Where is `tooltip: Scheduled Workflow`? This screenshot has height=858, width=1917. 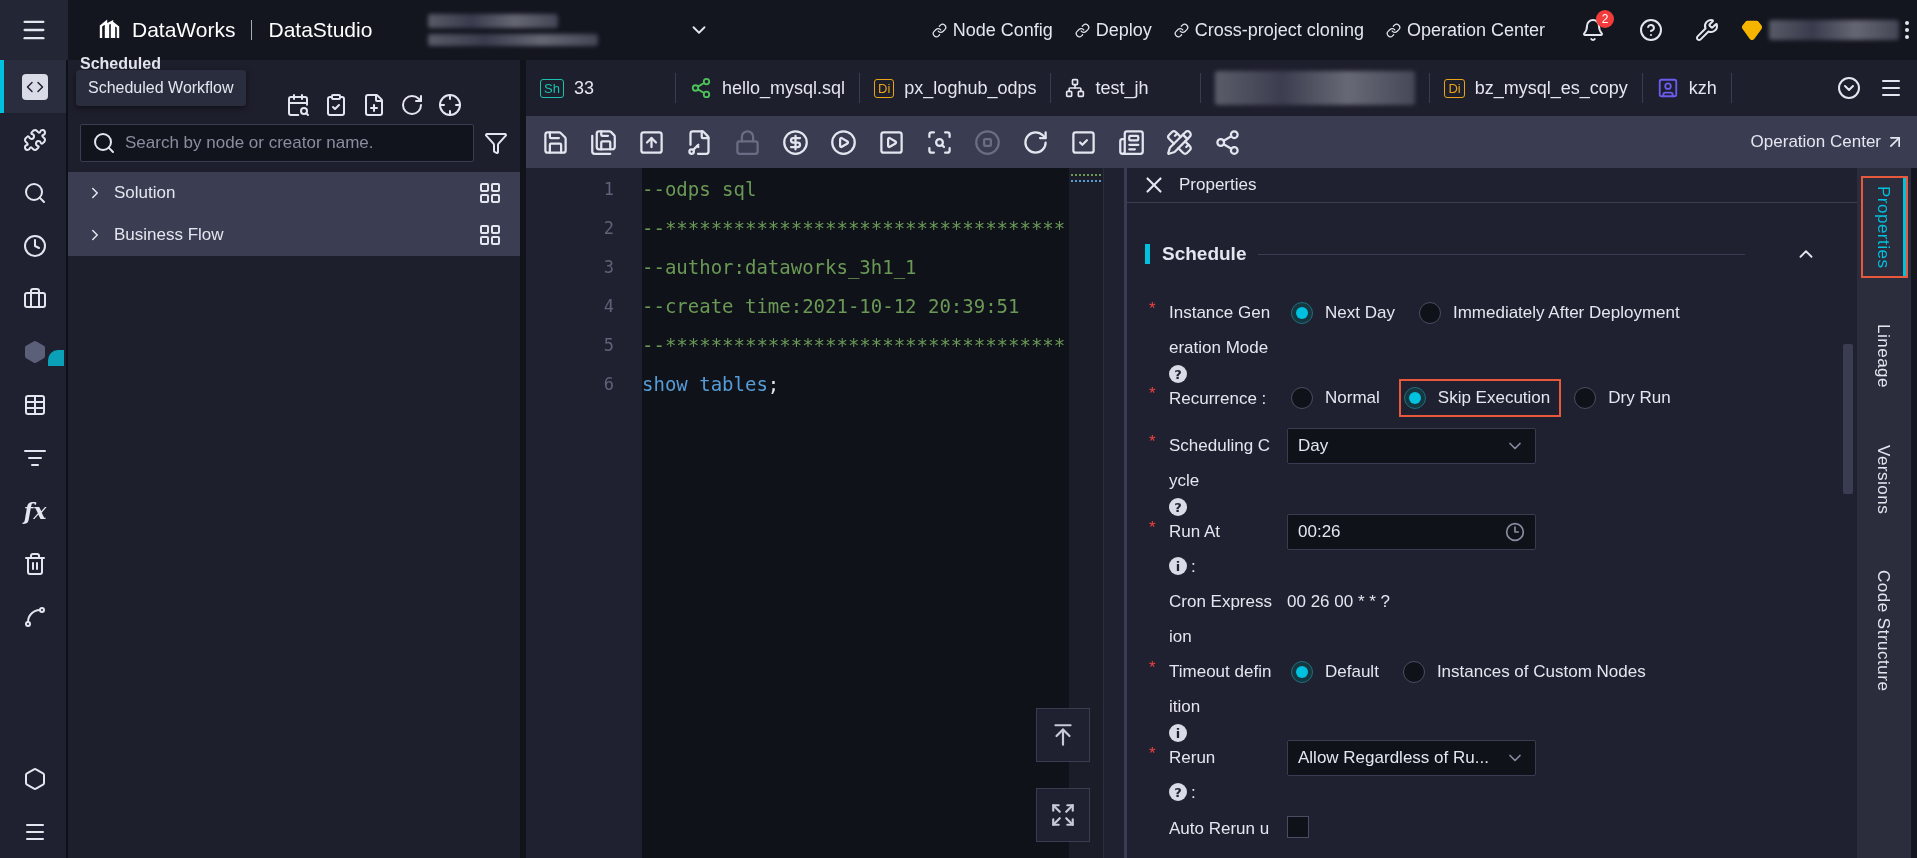 tooltip: Scheduled Workflow is located at coordinates (161, 88).